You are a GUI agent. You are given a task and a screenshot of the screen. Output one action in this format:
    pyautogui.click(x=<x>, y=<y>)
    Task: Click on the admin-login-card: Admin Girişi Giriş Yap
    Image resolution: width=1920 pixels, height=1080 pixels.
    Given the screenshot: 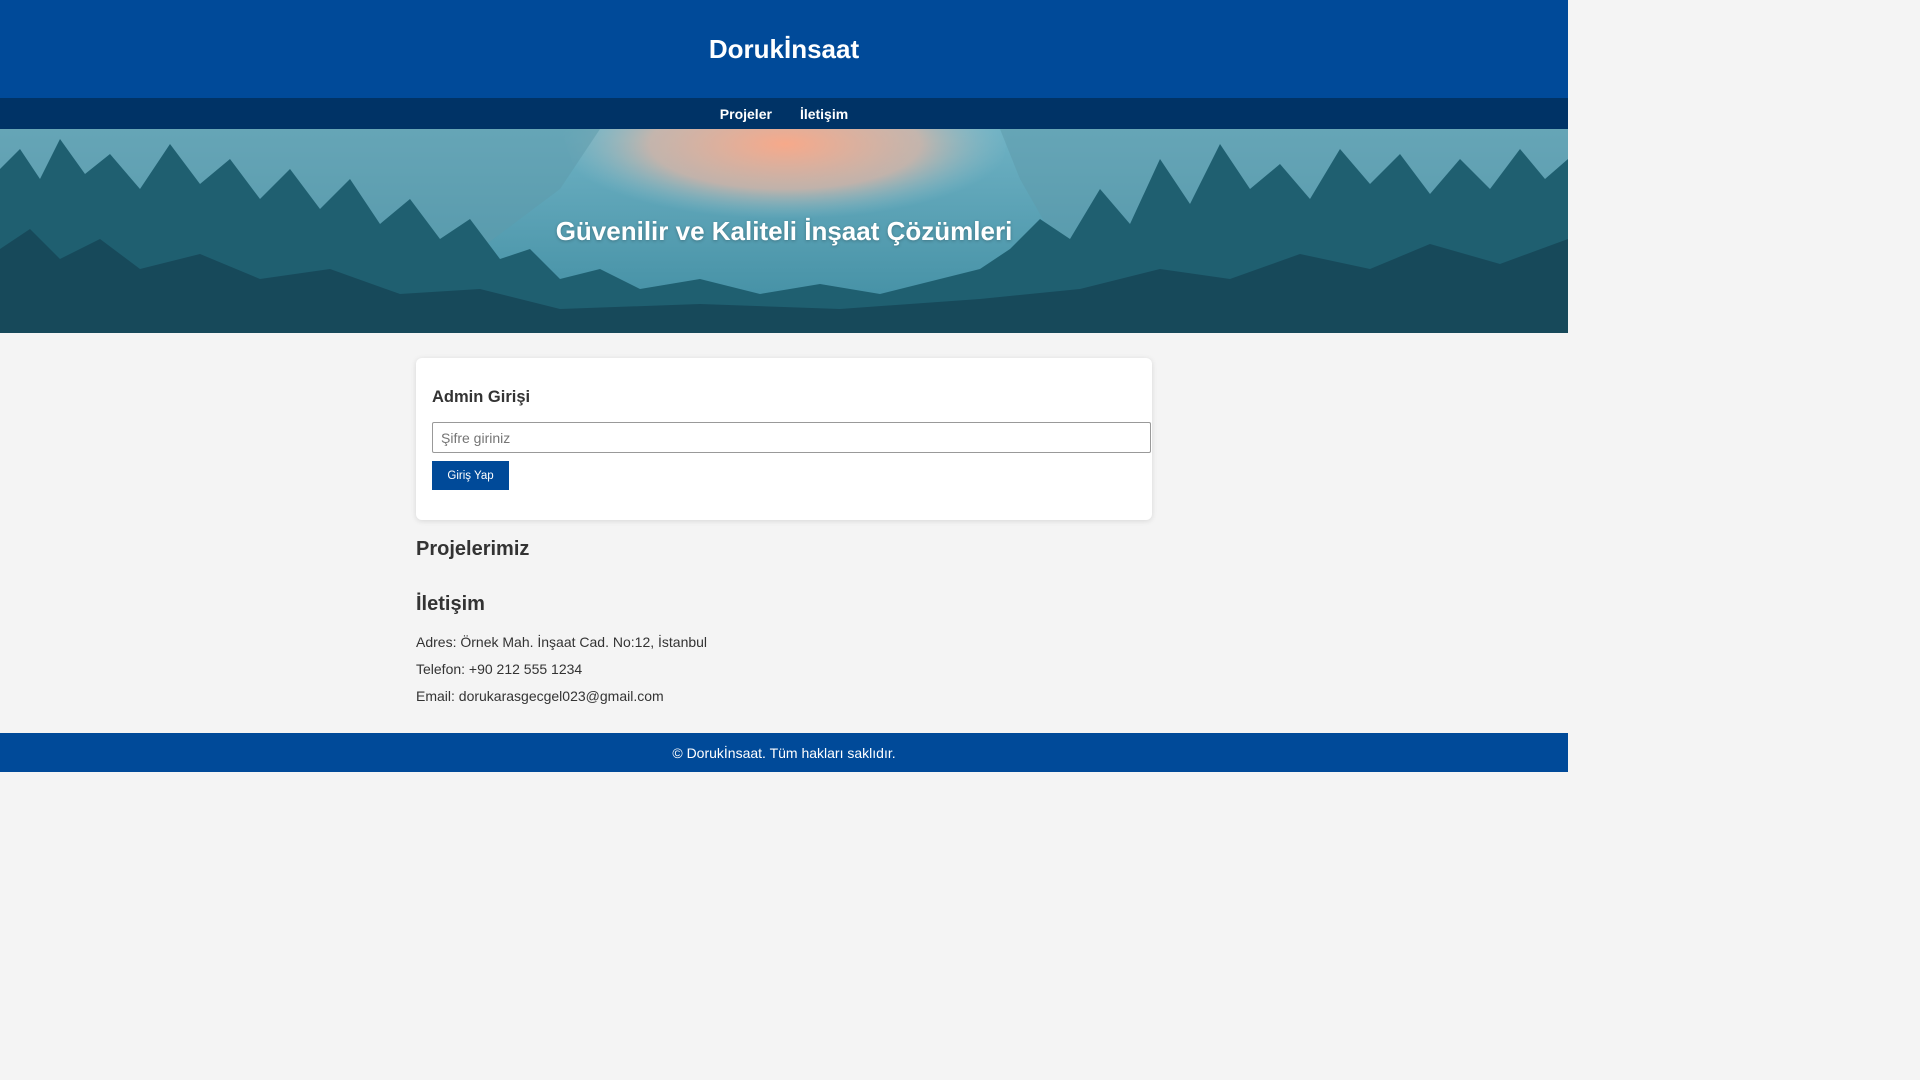 What is the action you would take?
    pyautogui.click(x=784, y=439)
    